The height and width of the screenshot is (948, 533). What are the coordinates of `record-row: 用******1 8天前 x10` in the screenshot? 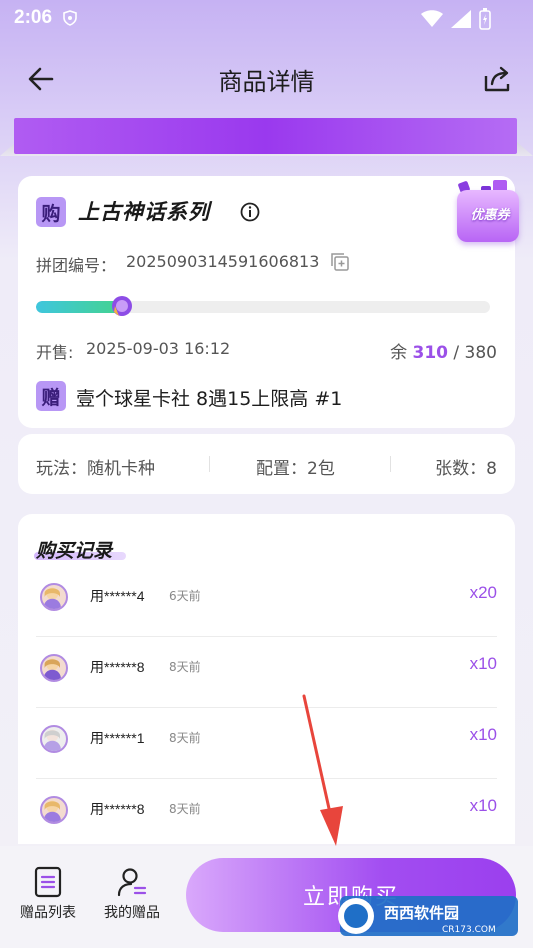 It's located at (266, 743).